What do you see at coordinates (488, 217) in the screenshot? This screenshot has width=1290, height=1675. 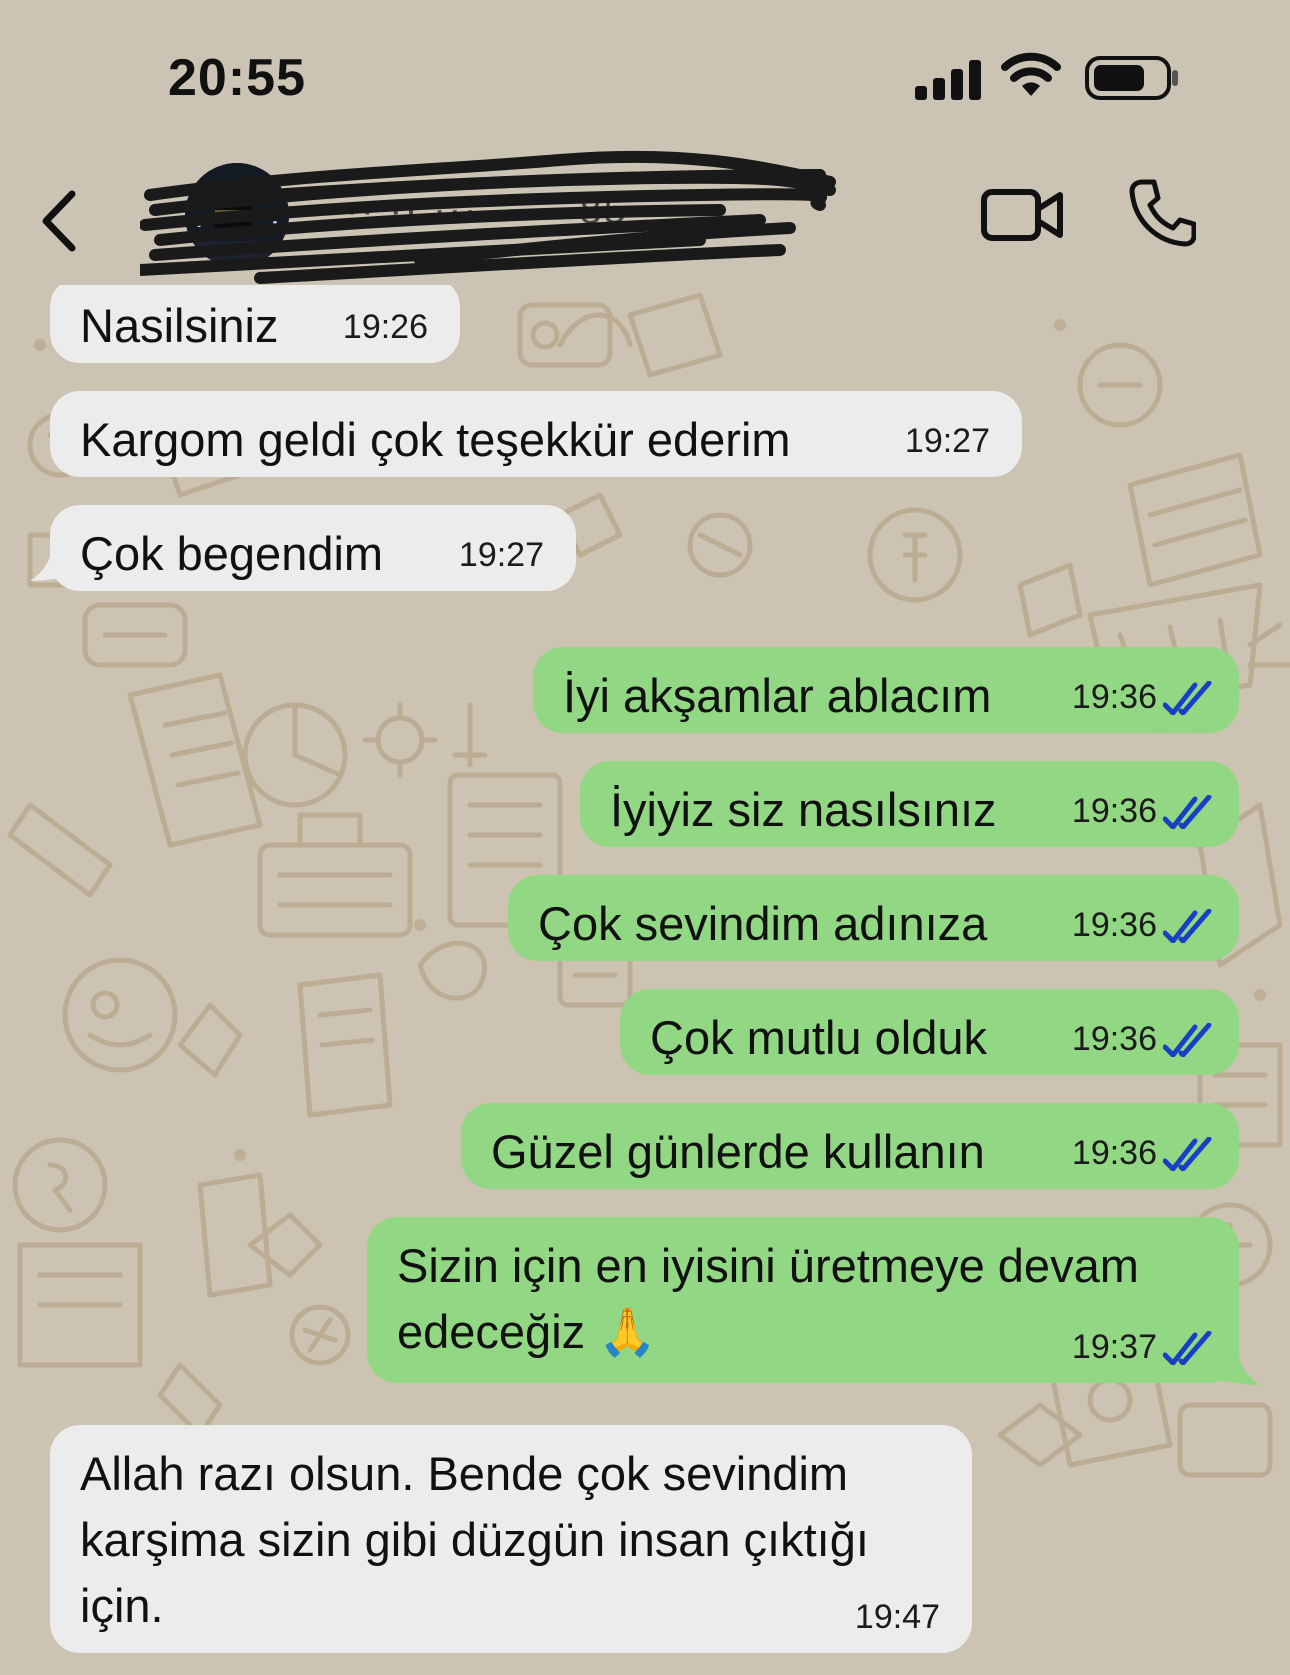 I see `redaction-scribble` at bounding box center [488, 217].